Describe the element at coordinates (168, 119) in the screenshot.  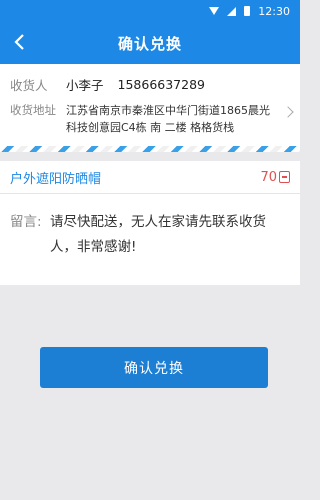
I see `address-text: 江苏省南京市秦淮区中华门街道1865晨光科技创意园C4栋 南 二楼 格格货栈` at that location.